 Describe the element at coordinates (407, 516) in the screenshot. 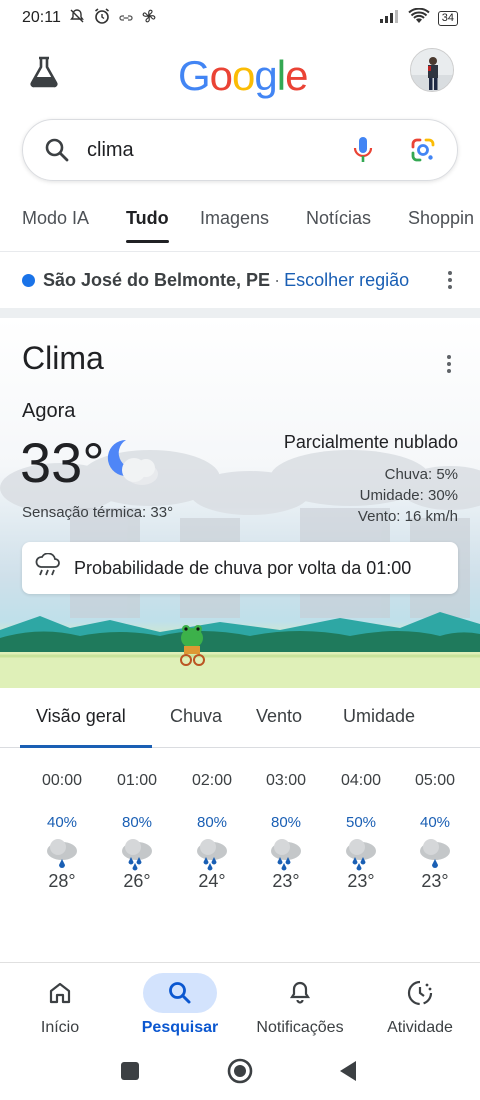

I see `wind: Vento: 16 km/h` at that location.